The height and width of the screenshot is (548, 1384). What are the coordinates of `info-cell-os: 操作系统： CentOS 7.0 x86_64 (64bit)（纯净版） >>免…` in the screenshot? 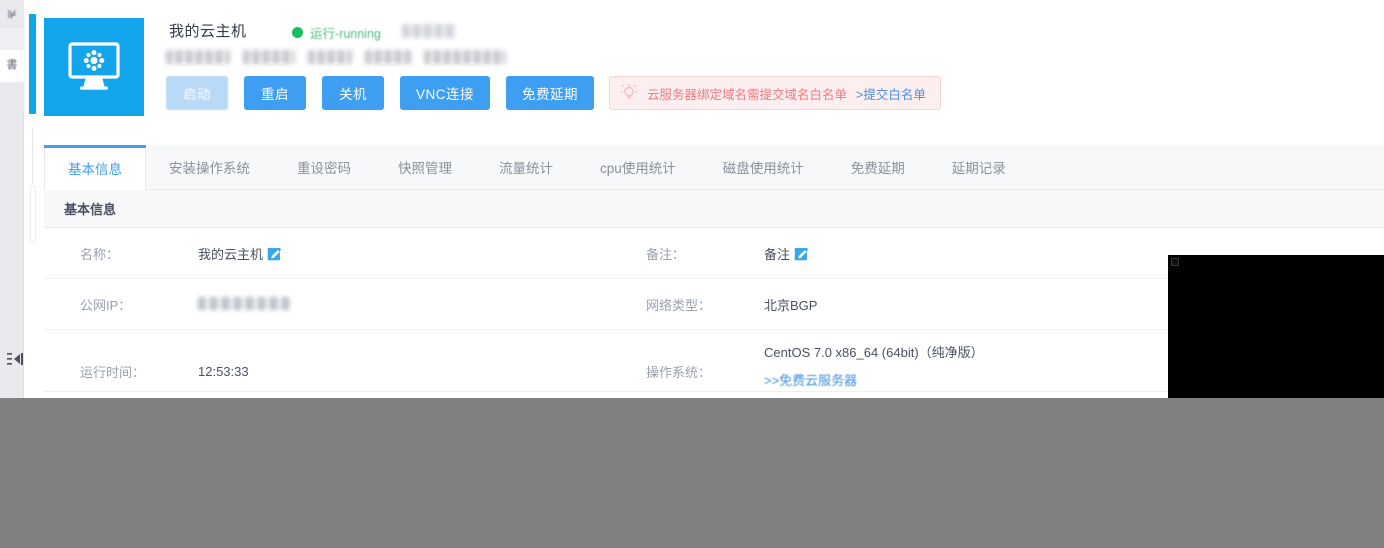 It's located at (893, 365).